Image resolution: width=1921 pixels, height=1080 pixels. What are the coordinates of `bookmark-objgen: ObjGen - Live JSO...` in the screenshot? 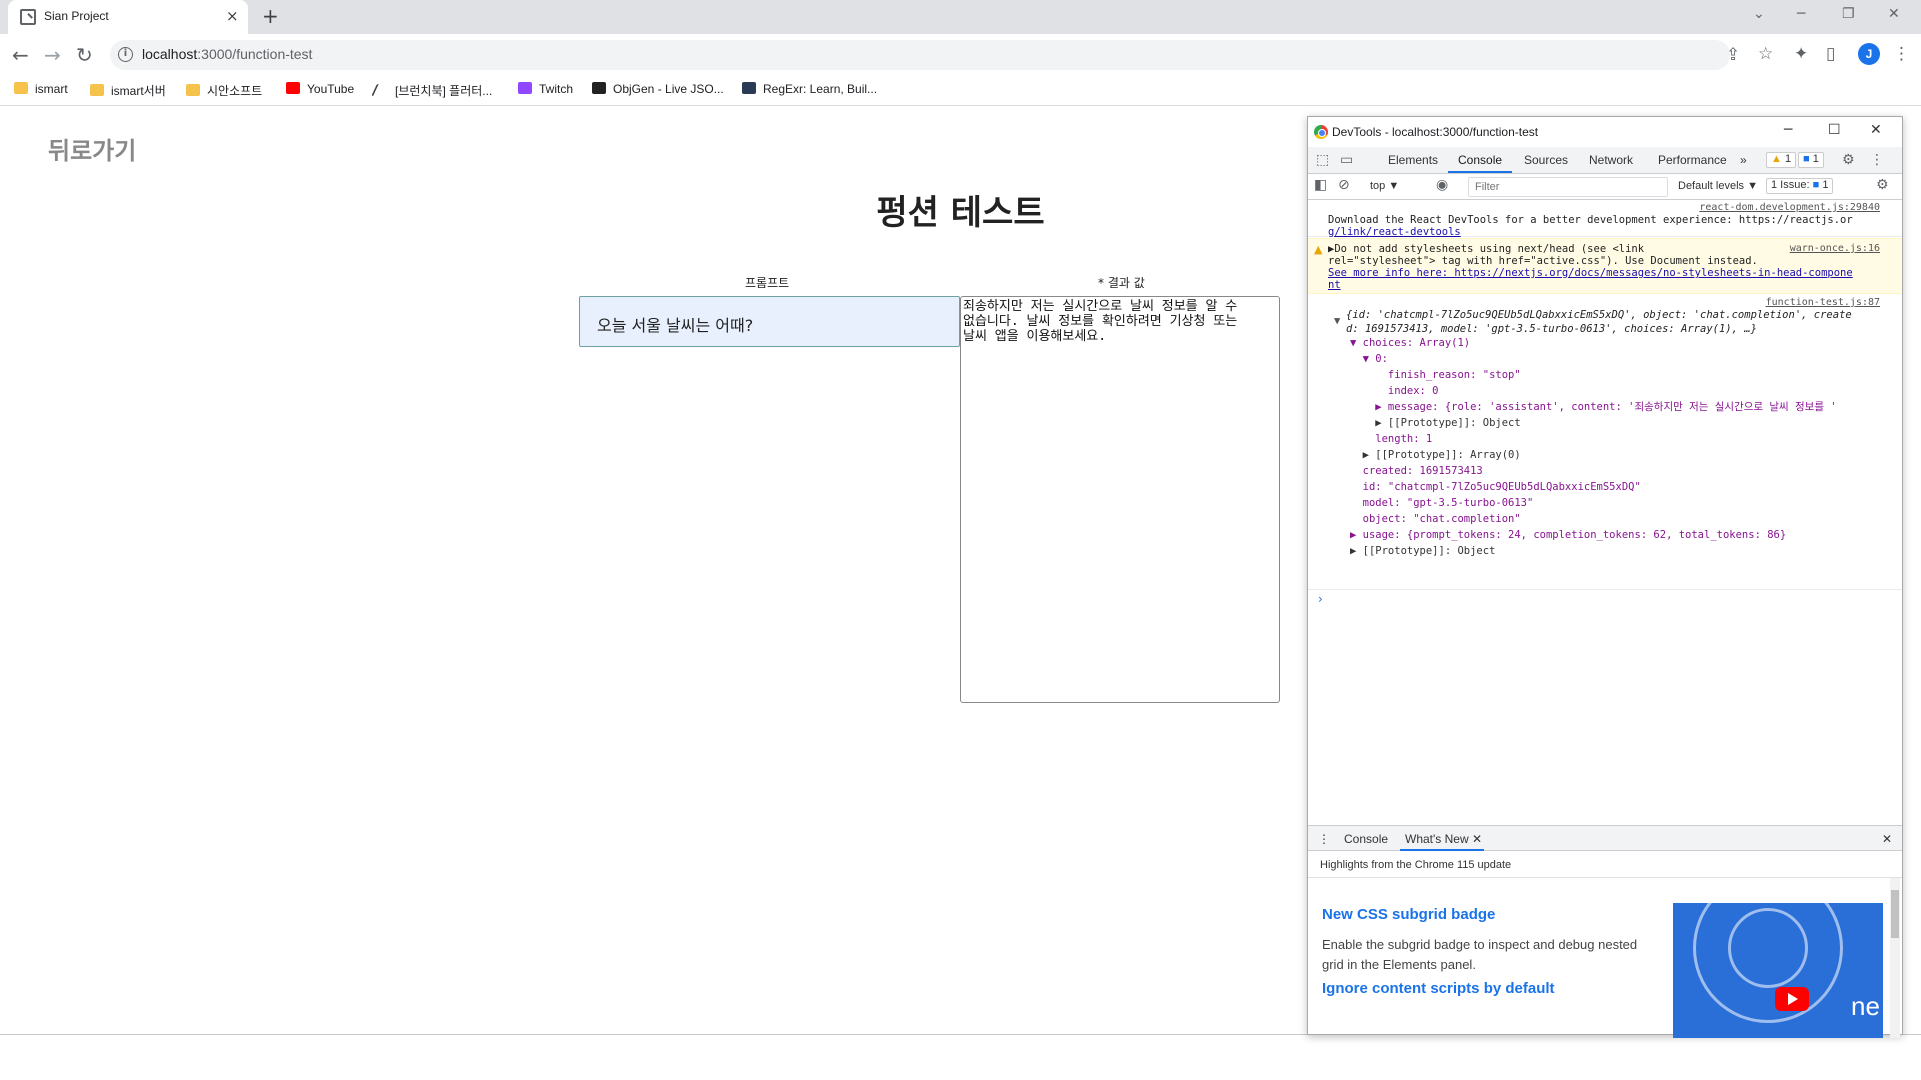 It's located at (658, 91).